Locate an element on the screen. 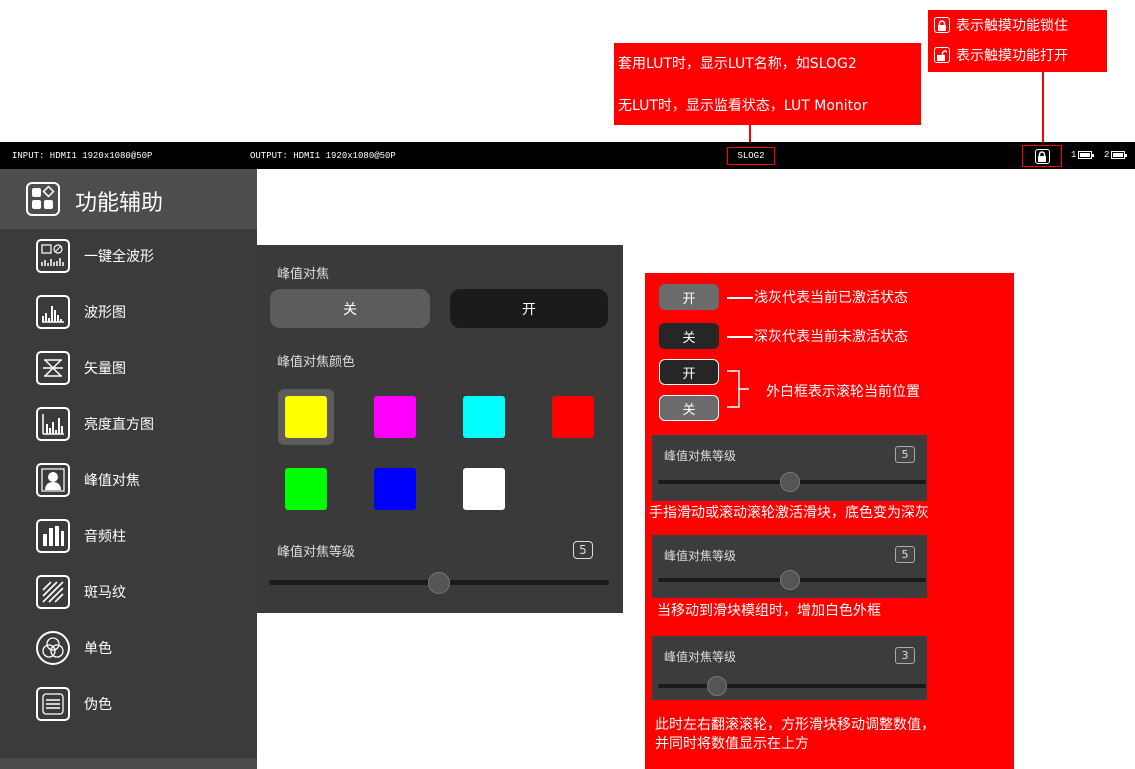 The height and width of the screenshot is (769, 1135). legend-frame-on-button: 开 is located at coordinates (689, 372).